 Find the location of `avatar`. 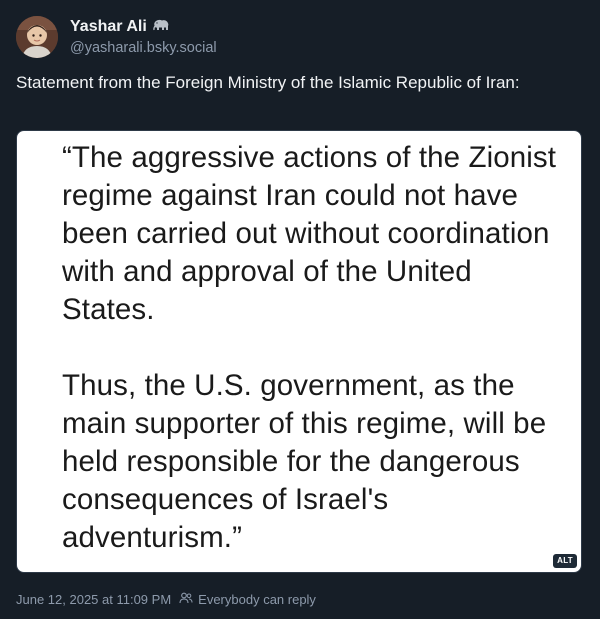

avatar is located at coordinates (37, 37).